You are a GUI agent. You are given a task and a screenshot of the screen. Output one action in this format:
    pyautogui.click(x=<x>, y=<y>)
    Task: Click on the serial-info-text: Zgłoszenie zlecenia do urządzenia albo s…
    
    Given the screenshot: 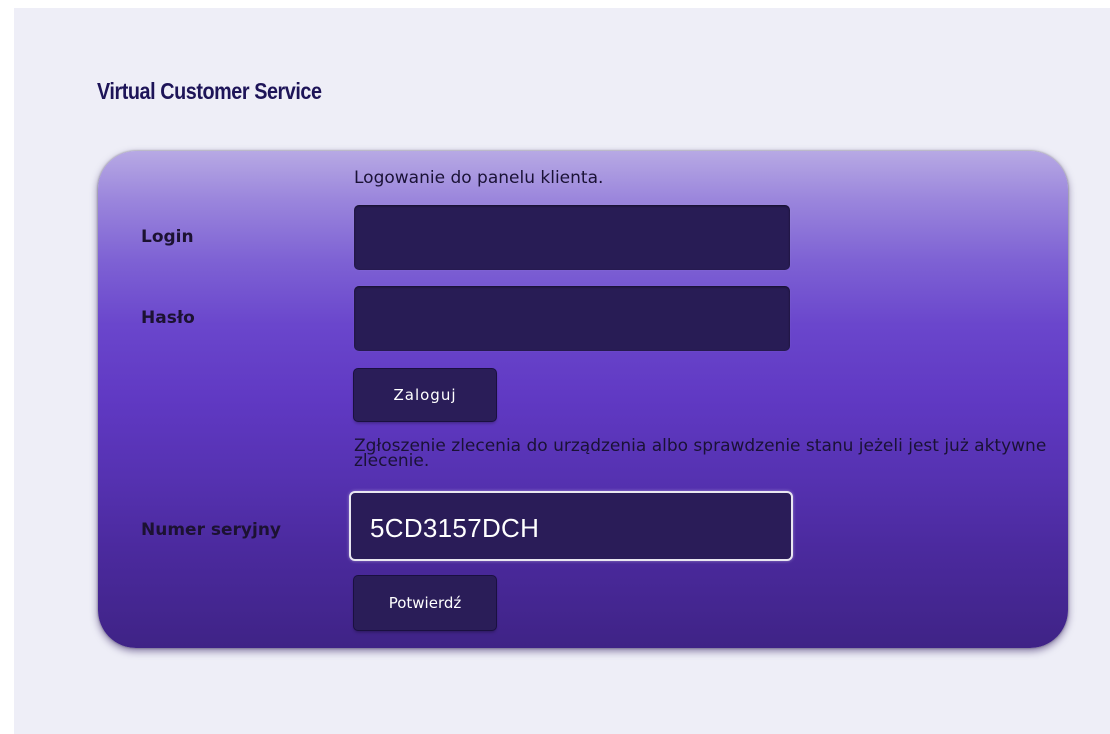 What is the action you would take?
    pyautogui.click(x=700, y=453)
    